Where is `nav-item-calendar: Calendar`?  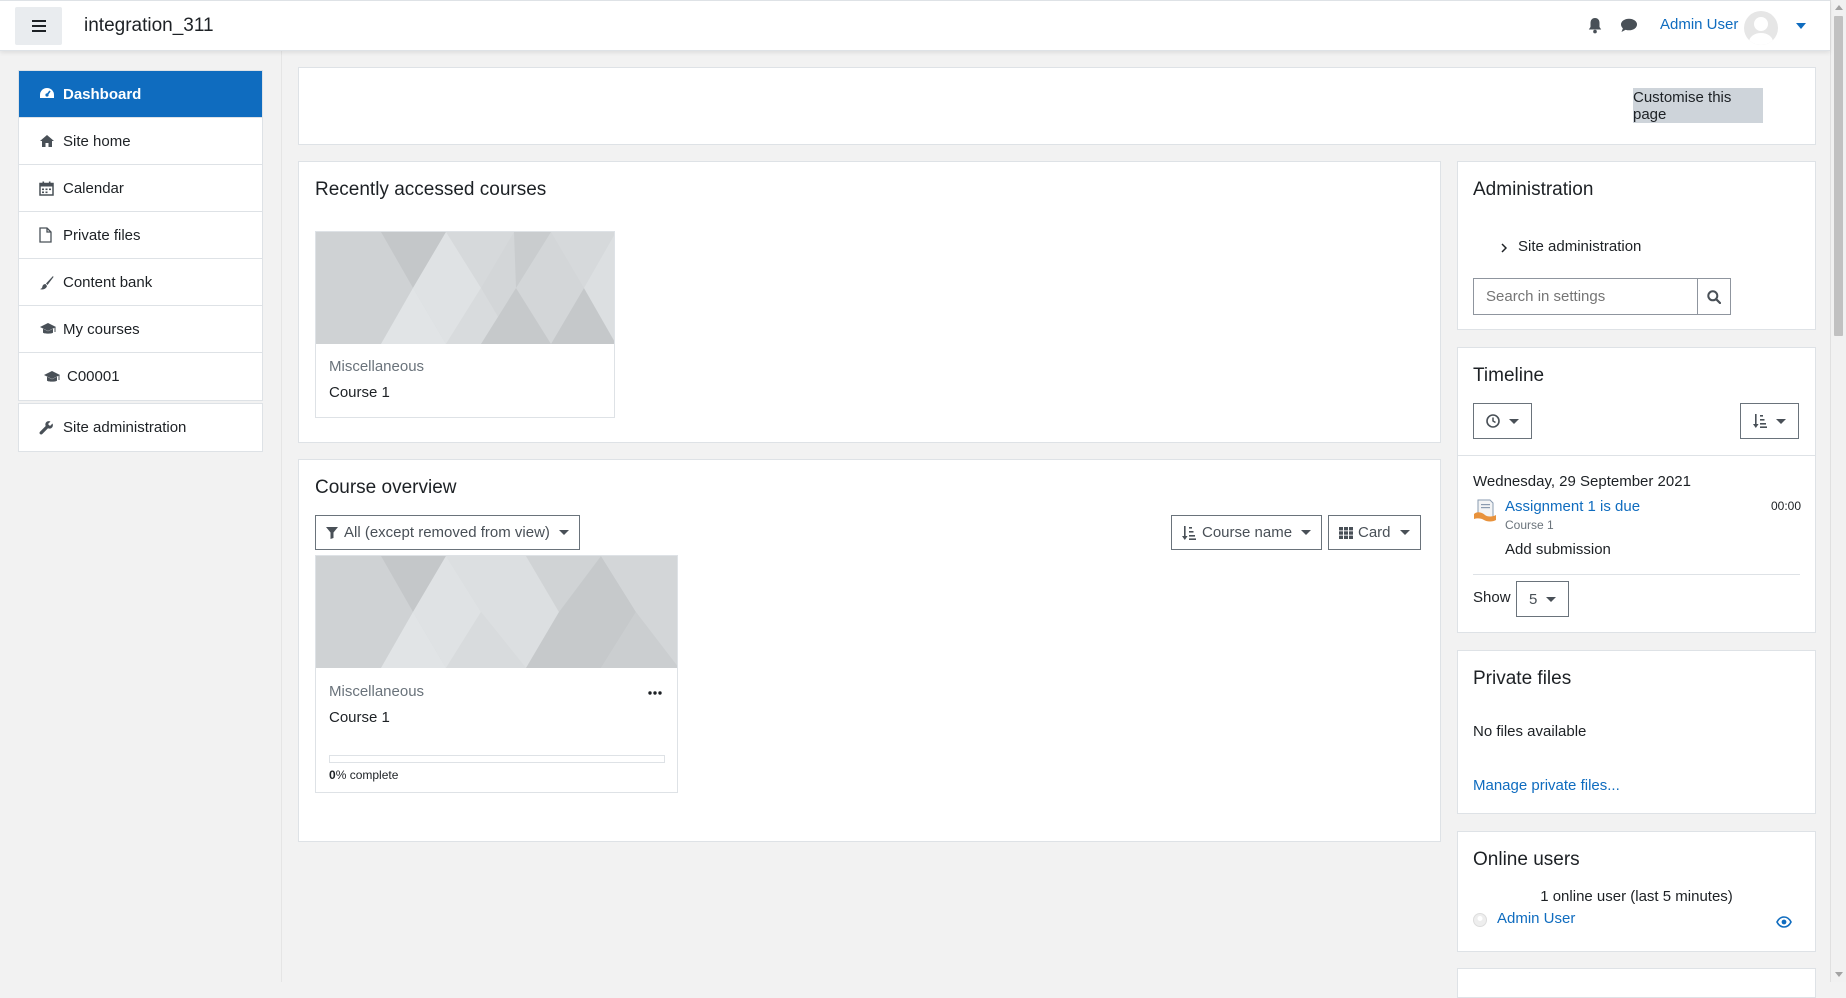 nav-item-calendar: Calendar is located at coordinates (140, 188).